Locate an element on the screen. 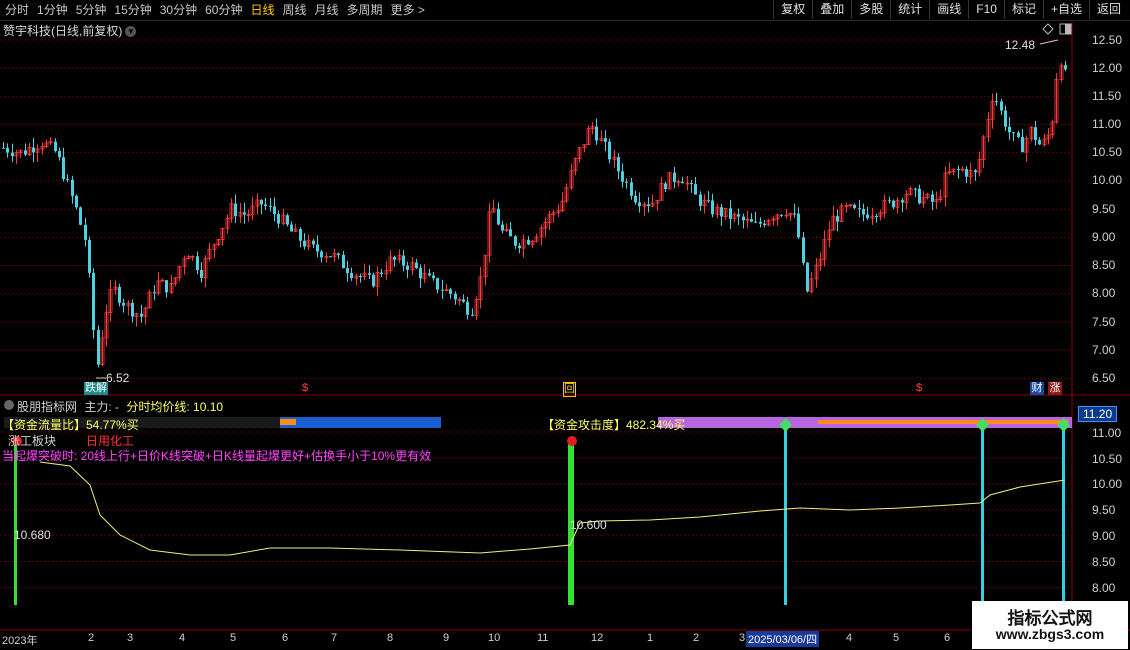 This screenshot has height=650, width=1130. fund-strength-label: 【资金攻击度】482.34%买 is located at coordinates (614, 425).